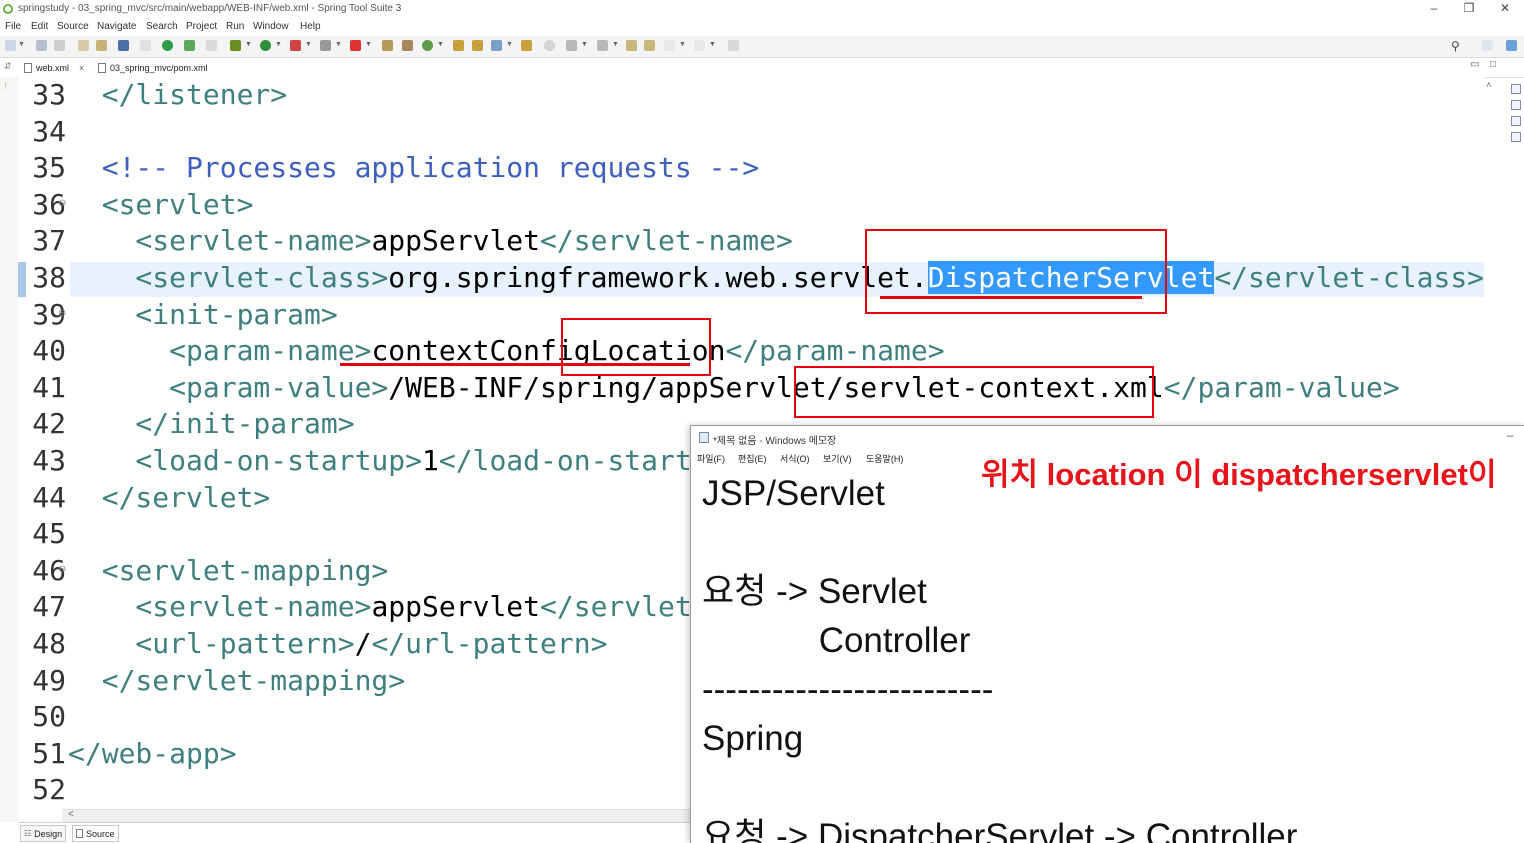 This screenshot has height=843, width=1524. Describe the element at coordinates (458, 45) in the screenshot. I see `open-type-icon` at that location.